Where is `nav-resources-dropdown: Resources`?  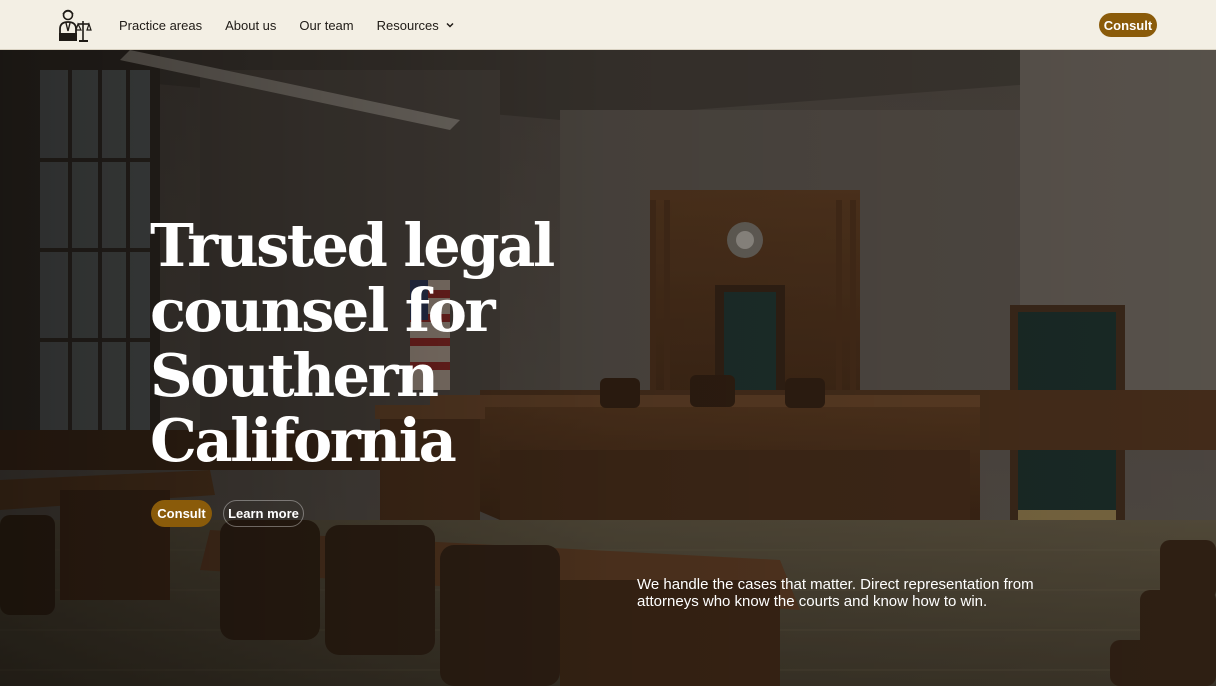 nav-resources-dropdown: Resources is located at coordinates (416, 25).